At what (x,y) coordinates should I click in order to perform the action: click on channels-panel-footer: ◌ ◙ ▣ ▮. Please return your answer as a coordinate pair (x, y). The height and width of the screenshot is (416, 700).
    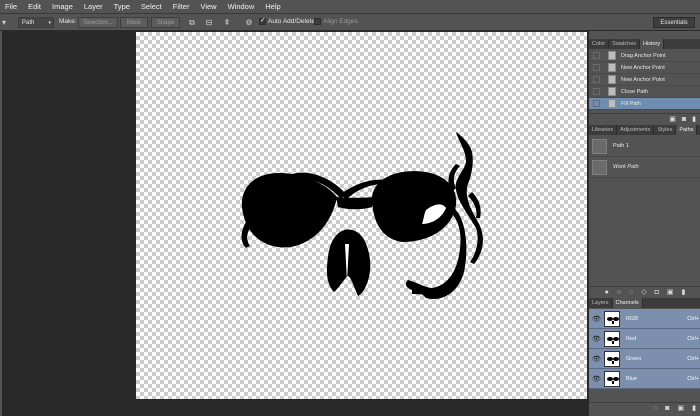
    Looking at the image, I should click on (644, 407).